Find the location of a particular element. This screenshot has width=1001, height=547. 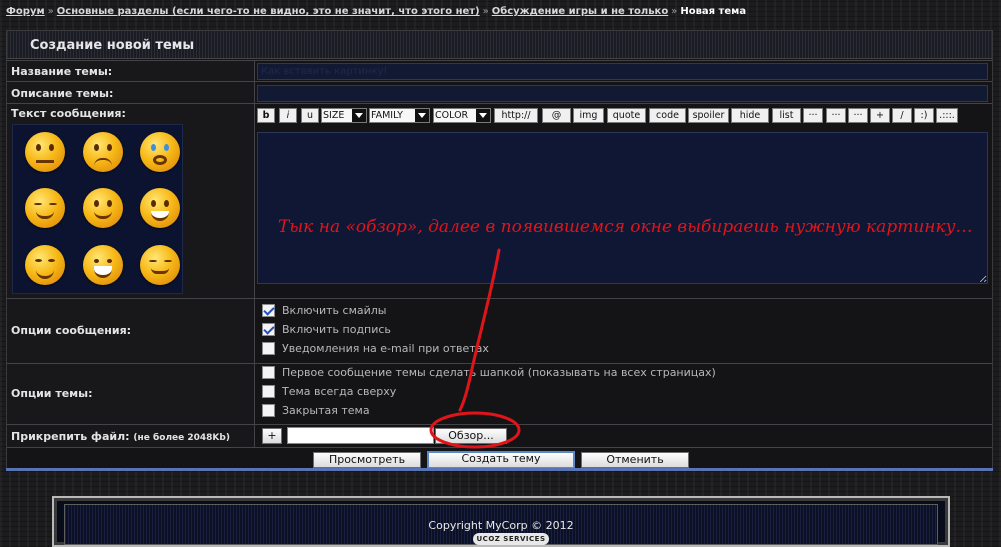

annotation-arrow-line is located at coordinates (479, 330).